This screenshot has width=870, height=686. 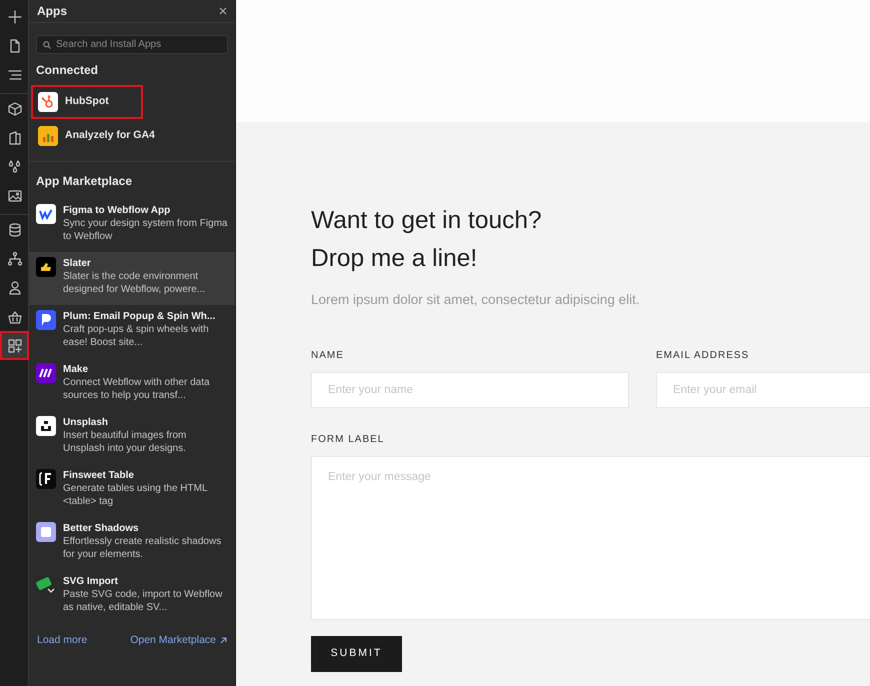 I want to click on marketplace-app-item: Finsweet Table Generate tables using the HTML <table> tag, so click(x=132, y=490).